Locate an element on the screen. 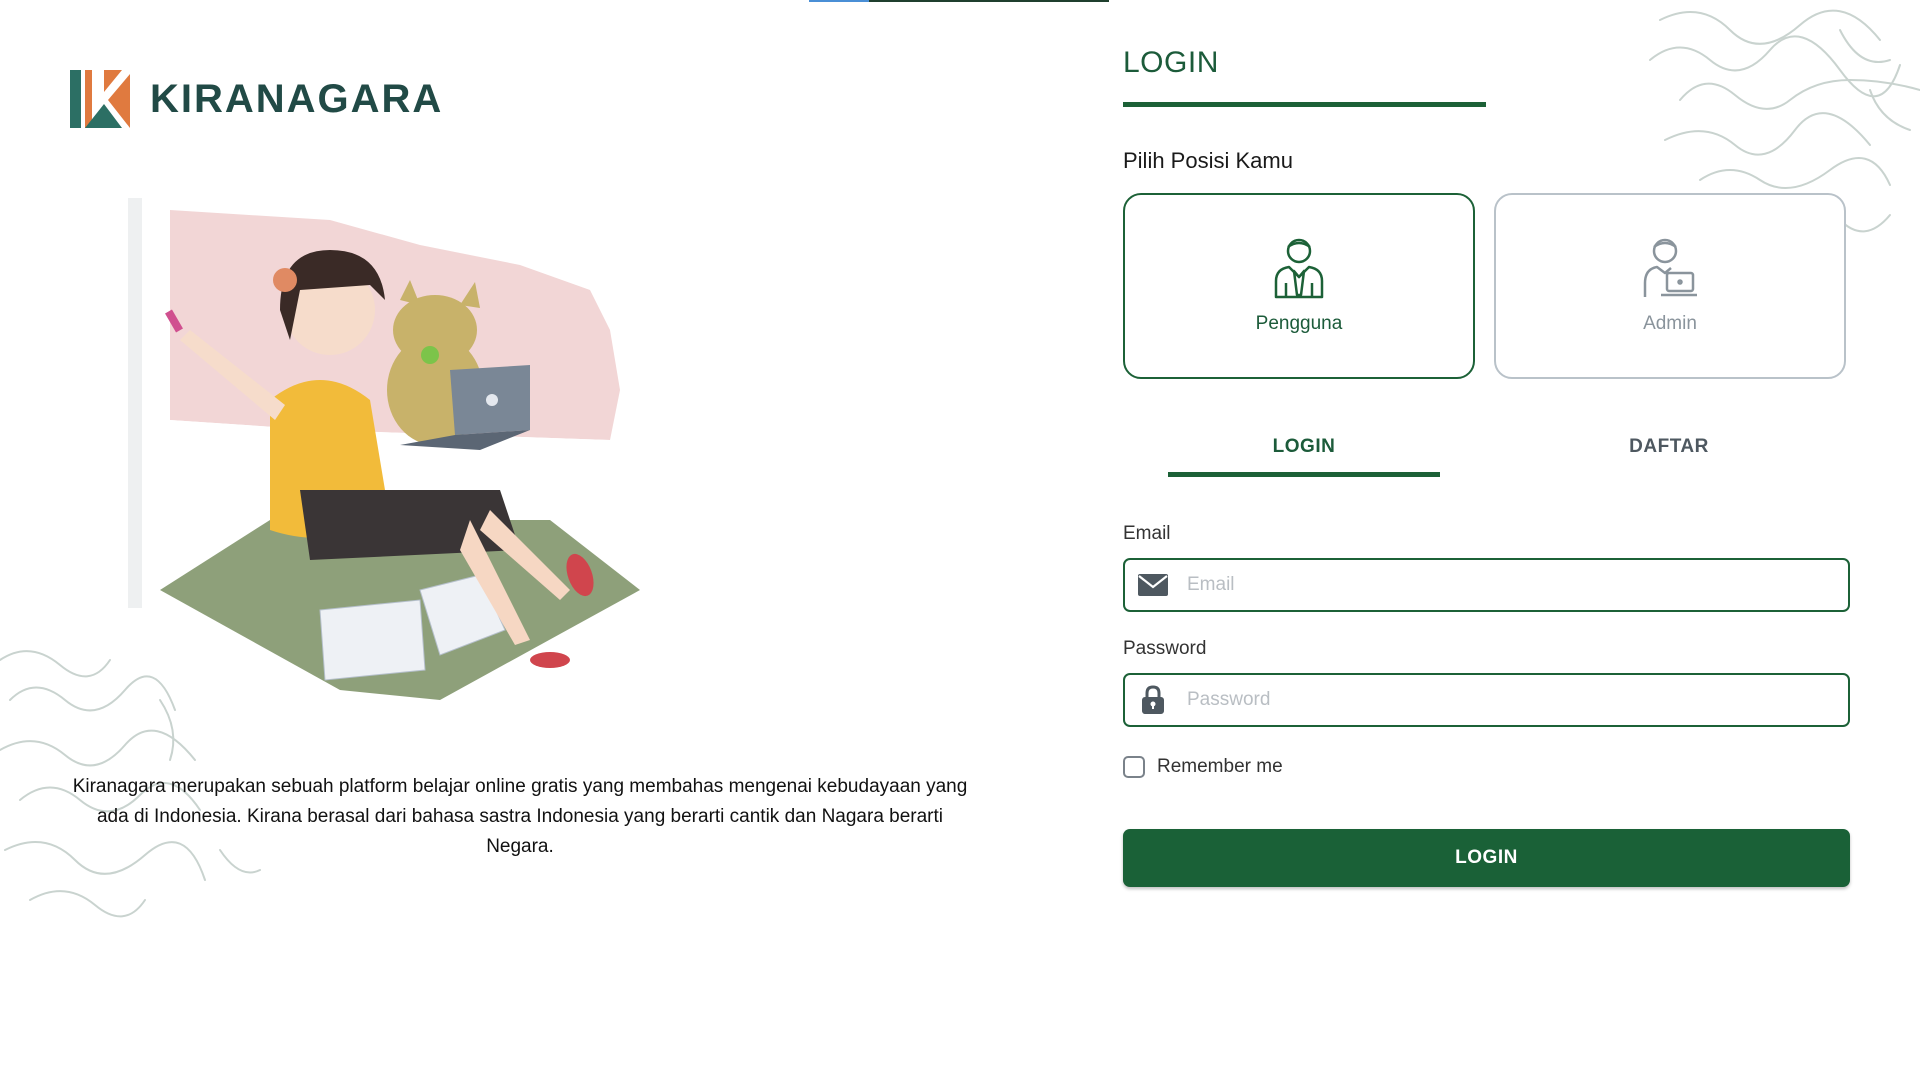 This screenshot has height=1080, width=1920. role-label-admin: Admin is located at coordinates (1670, 323).